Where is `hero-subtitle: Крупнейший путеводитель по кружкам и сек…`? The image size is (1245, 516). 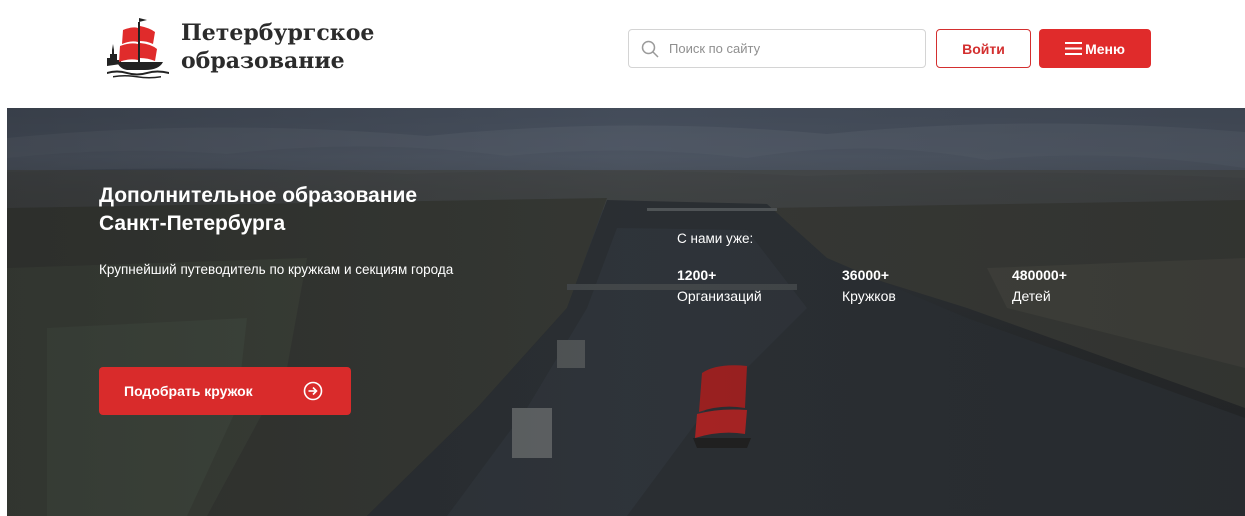 hero-subtitle: Крупнейший путеводитель по кружкам и сек… is located at coordinates (276, 269).